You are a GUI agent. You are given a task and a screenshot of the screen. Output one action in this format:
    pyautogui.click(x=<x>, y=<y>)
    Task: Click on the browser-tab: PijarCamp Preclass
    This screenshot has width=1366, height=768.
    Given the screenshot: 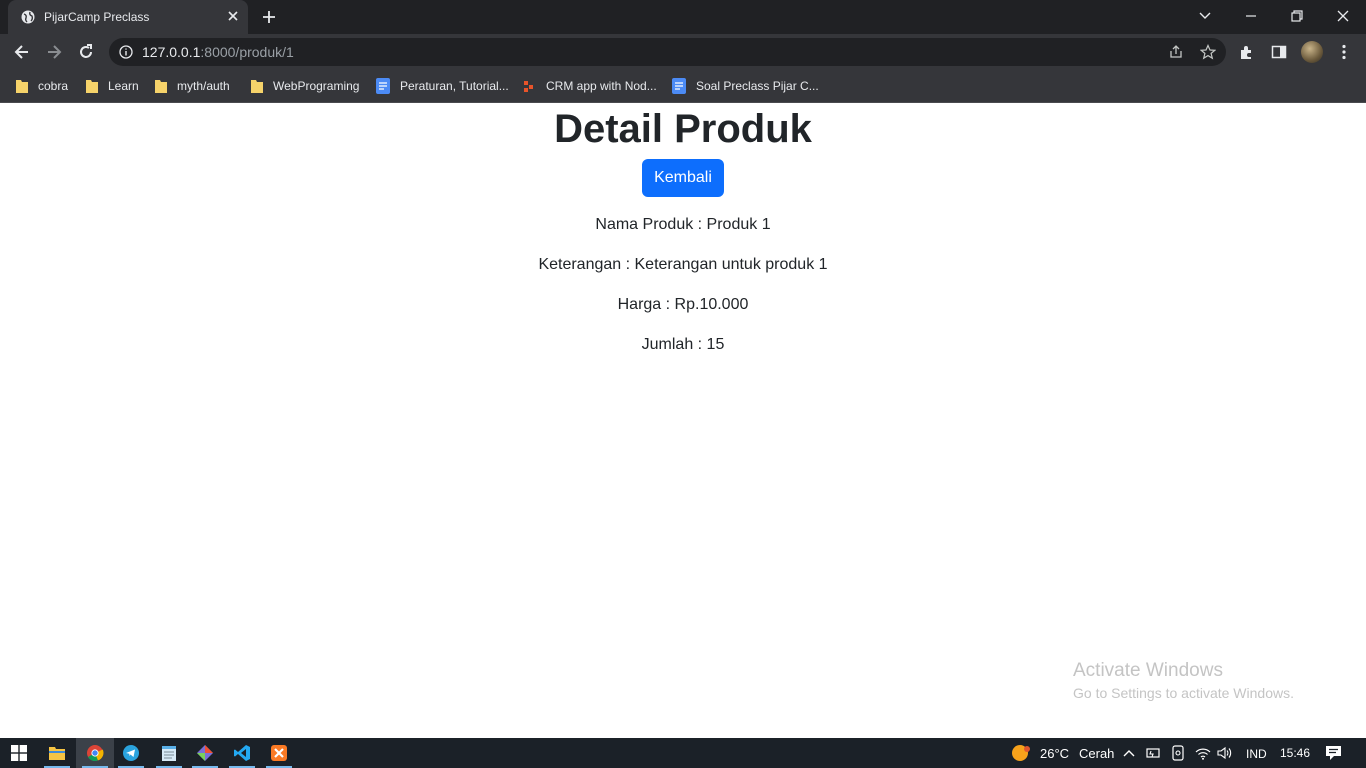 What is the action you would take?
    pyautogui.click(x=128, y=17)
    